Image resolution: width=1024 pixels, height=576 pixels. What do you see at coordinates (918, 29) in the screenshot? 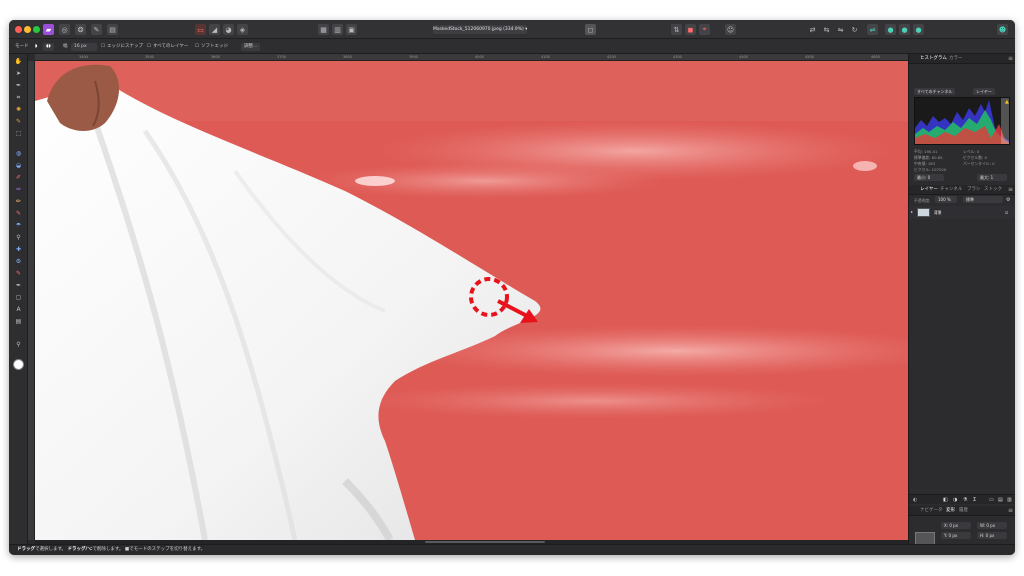
I see `boolean-intersect-icon: ●` at bounding box center [918, 29].